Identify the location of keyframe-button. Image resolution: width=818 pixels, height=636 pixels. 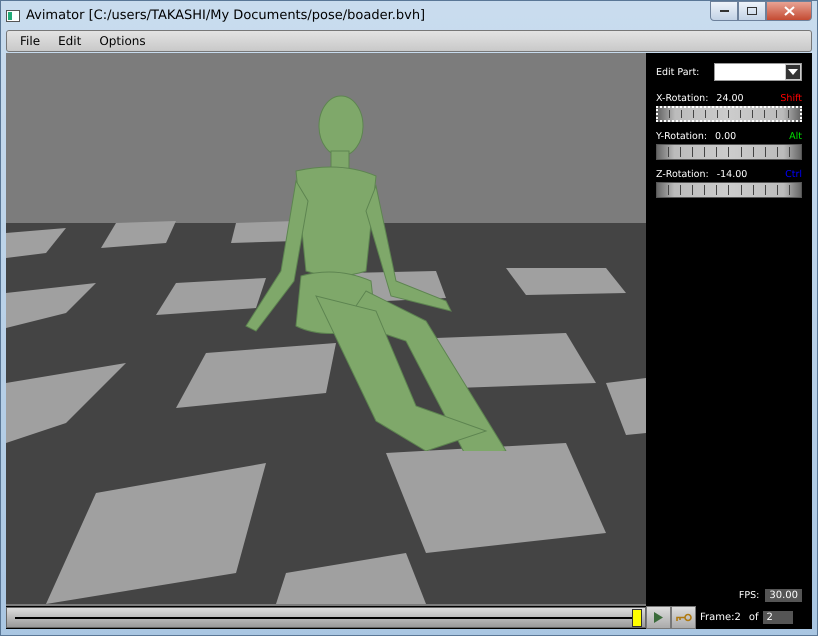
(683, 617).